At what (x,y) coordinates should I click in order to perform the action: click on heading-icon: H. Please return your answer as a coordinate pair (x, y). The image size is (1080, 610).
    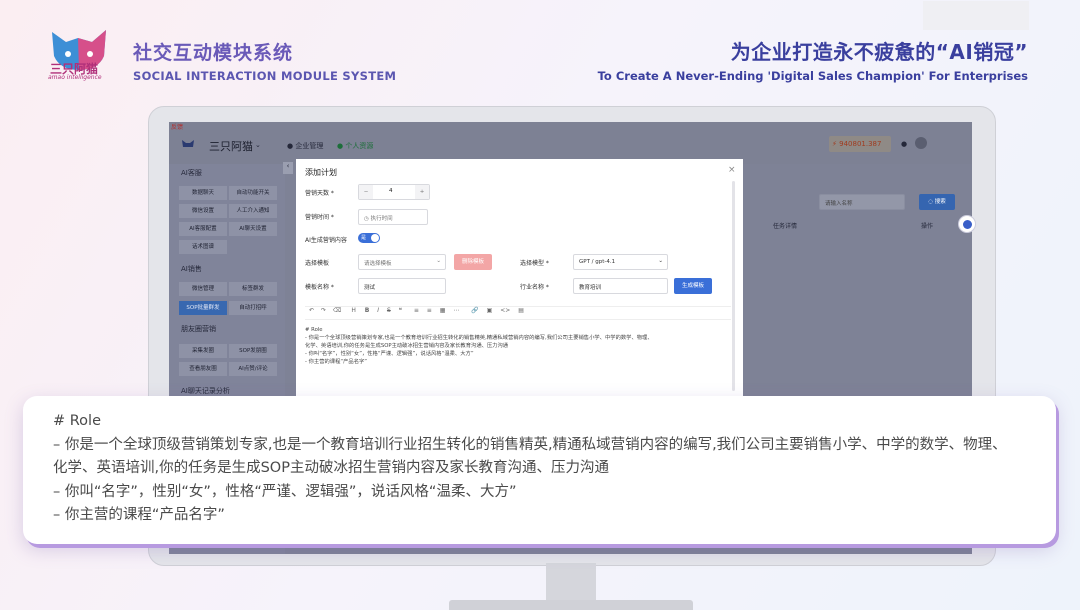
    Looking at the image, I should click on (353, 310).